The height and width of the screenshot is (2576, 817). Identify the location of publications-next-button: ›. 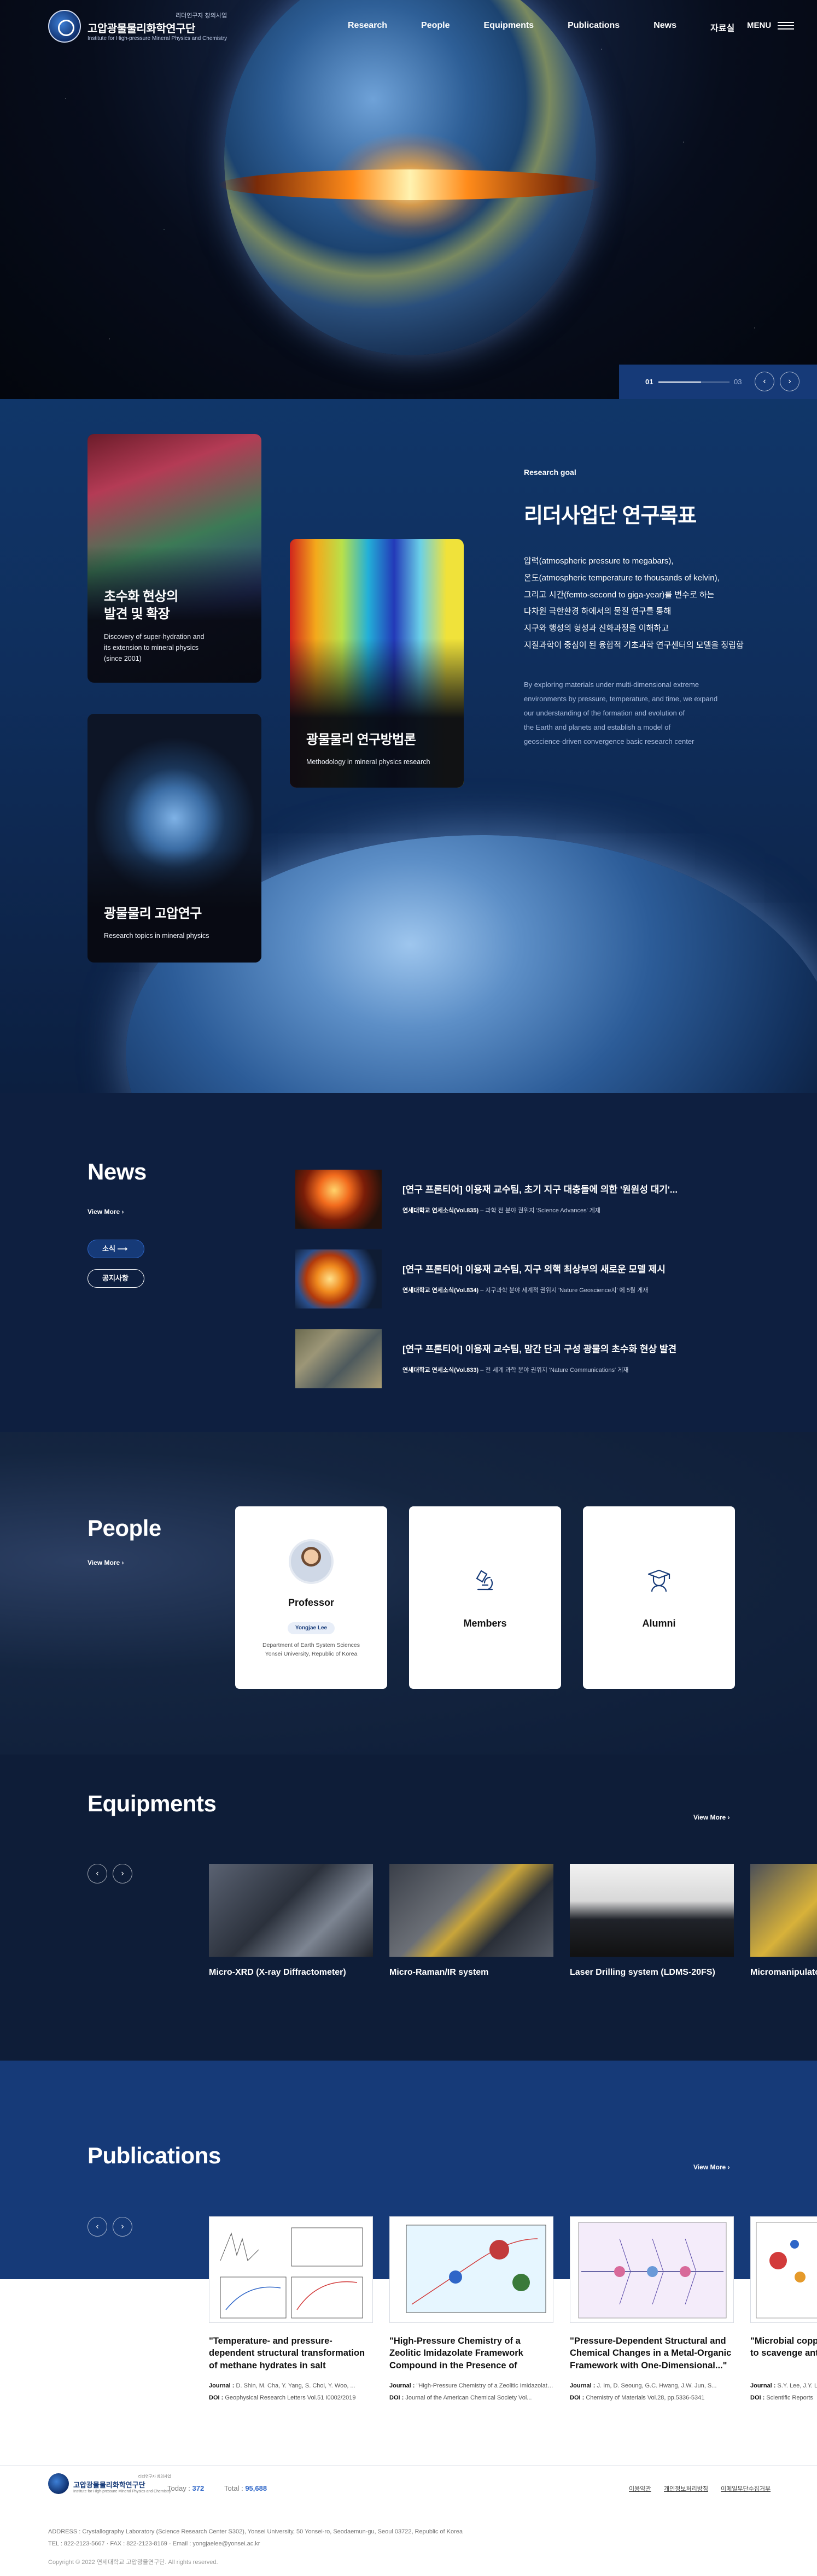
(123, 2227).